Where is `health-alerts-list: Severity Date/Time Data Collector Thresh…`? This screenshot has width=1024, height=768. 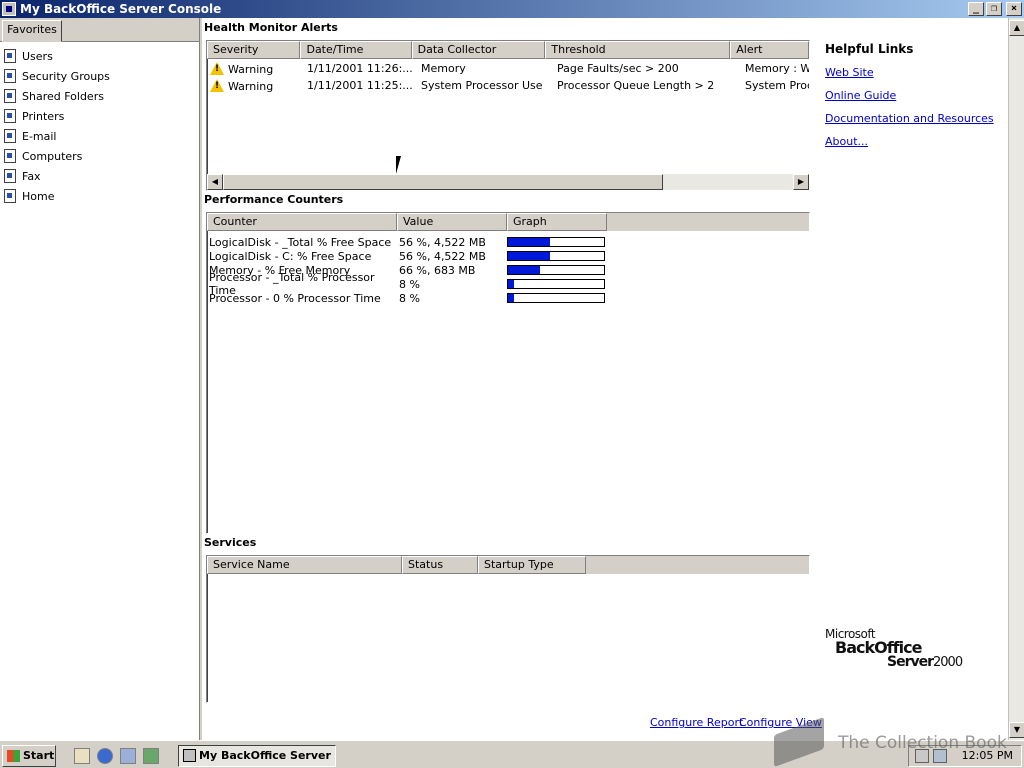 health-alerts-list: Severity Date/Time Data Collector Thresh… is located at coordinates (508, 115).